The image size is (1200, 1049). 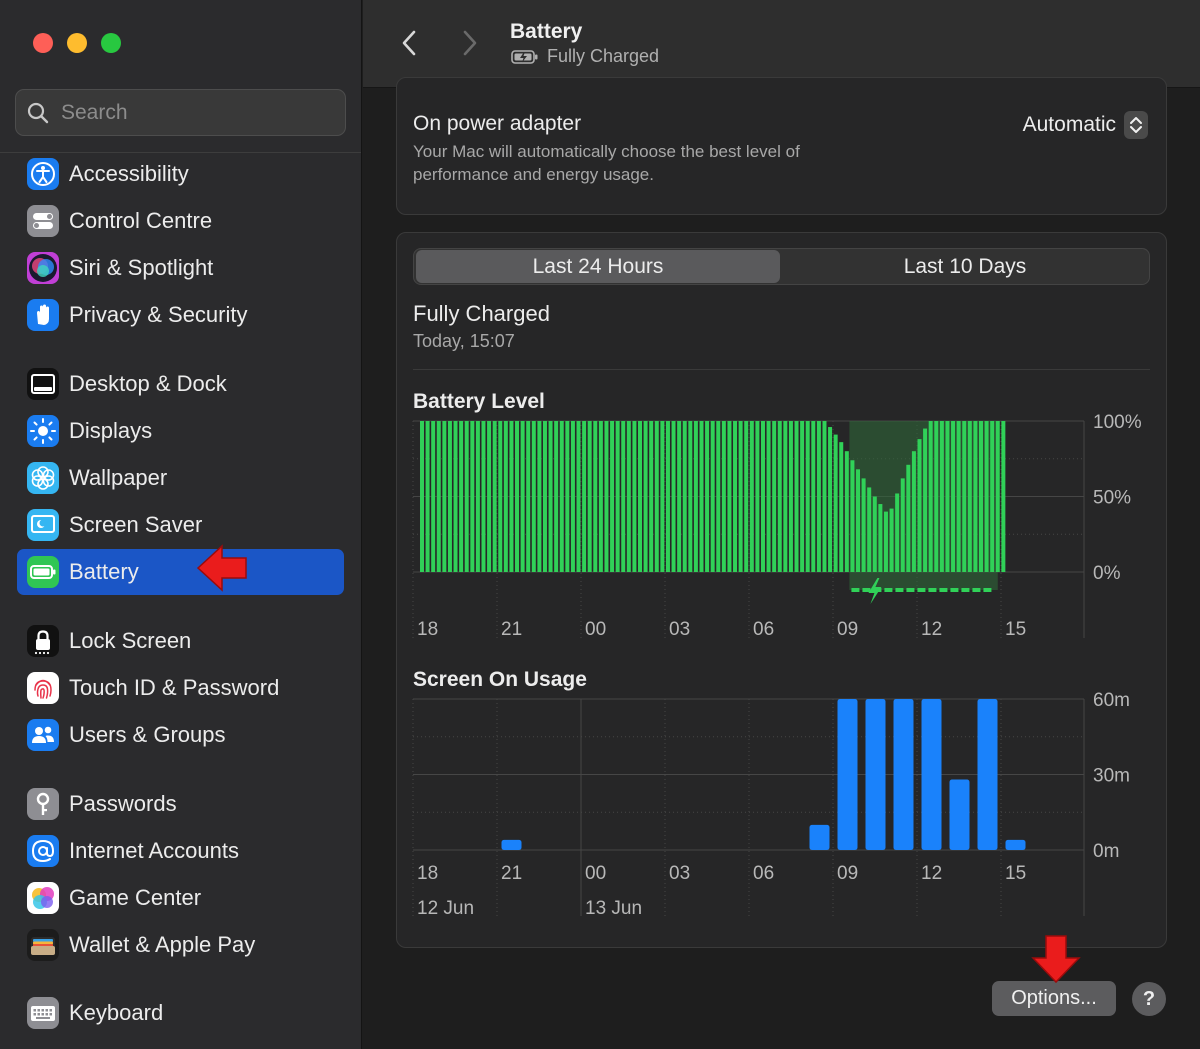 What do you see at coordinates (546, 31) in the screenshot?
I see `page-title: Battery` at bounding box center [546, 31].